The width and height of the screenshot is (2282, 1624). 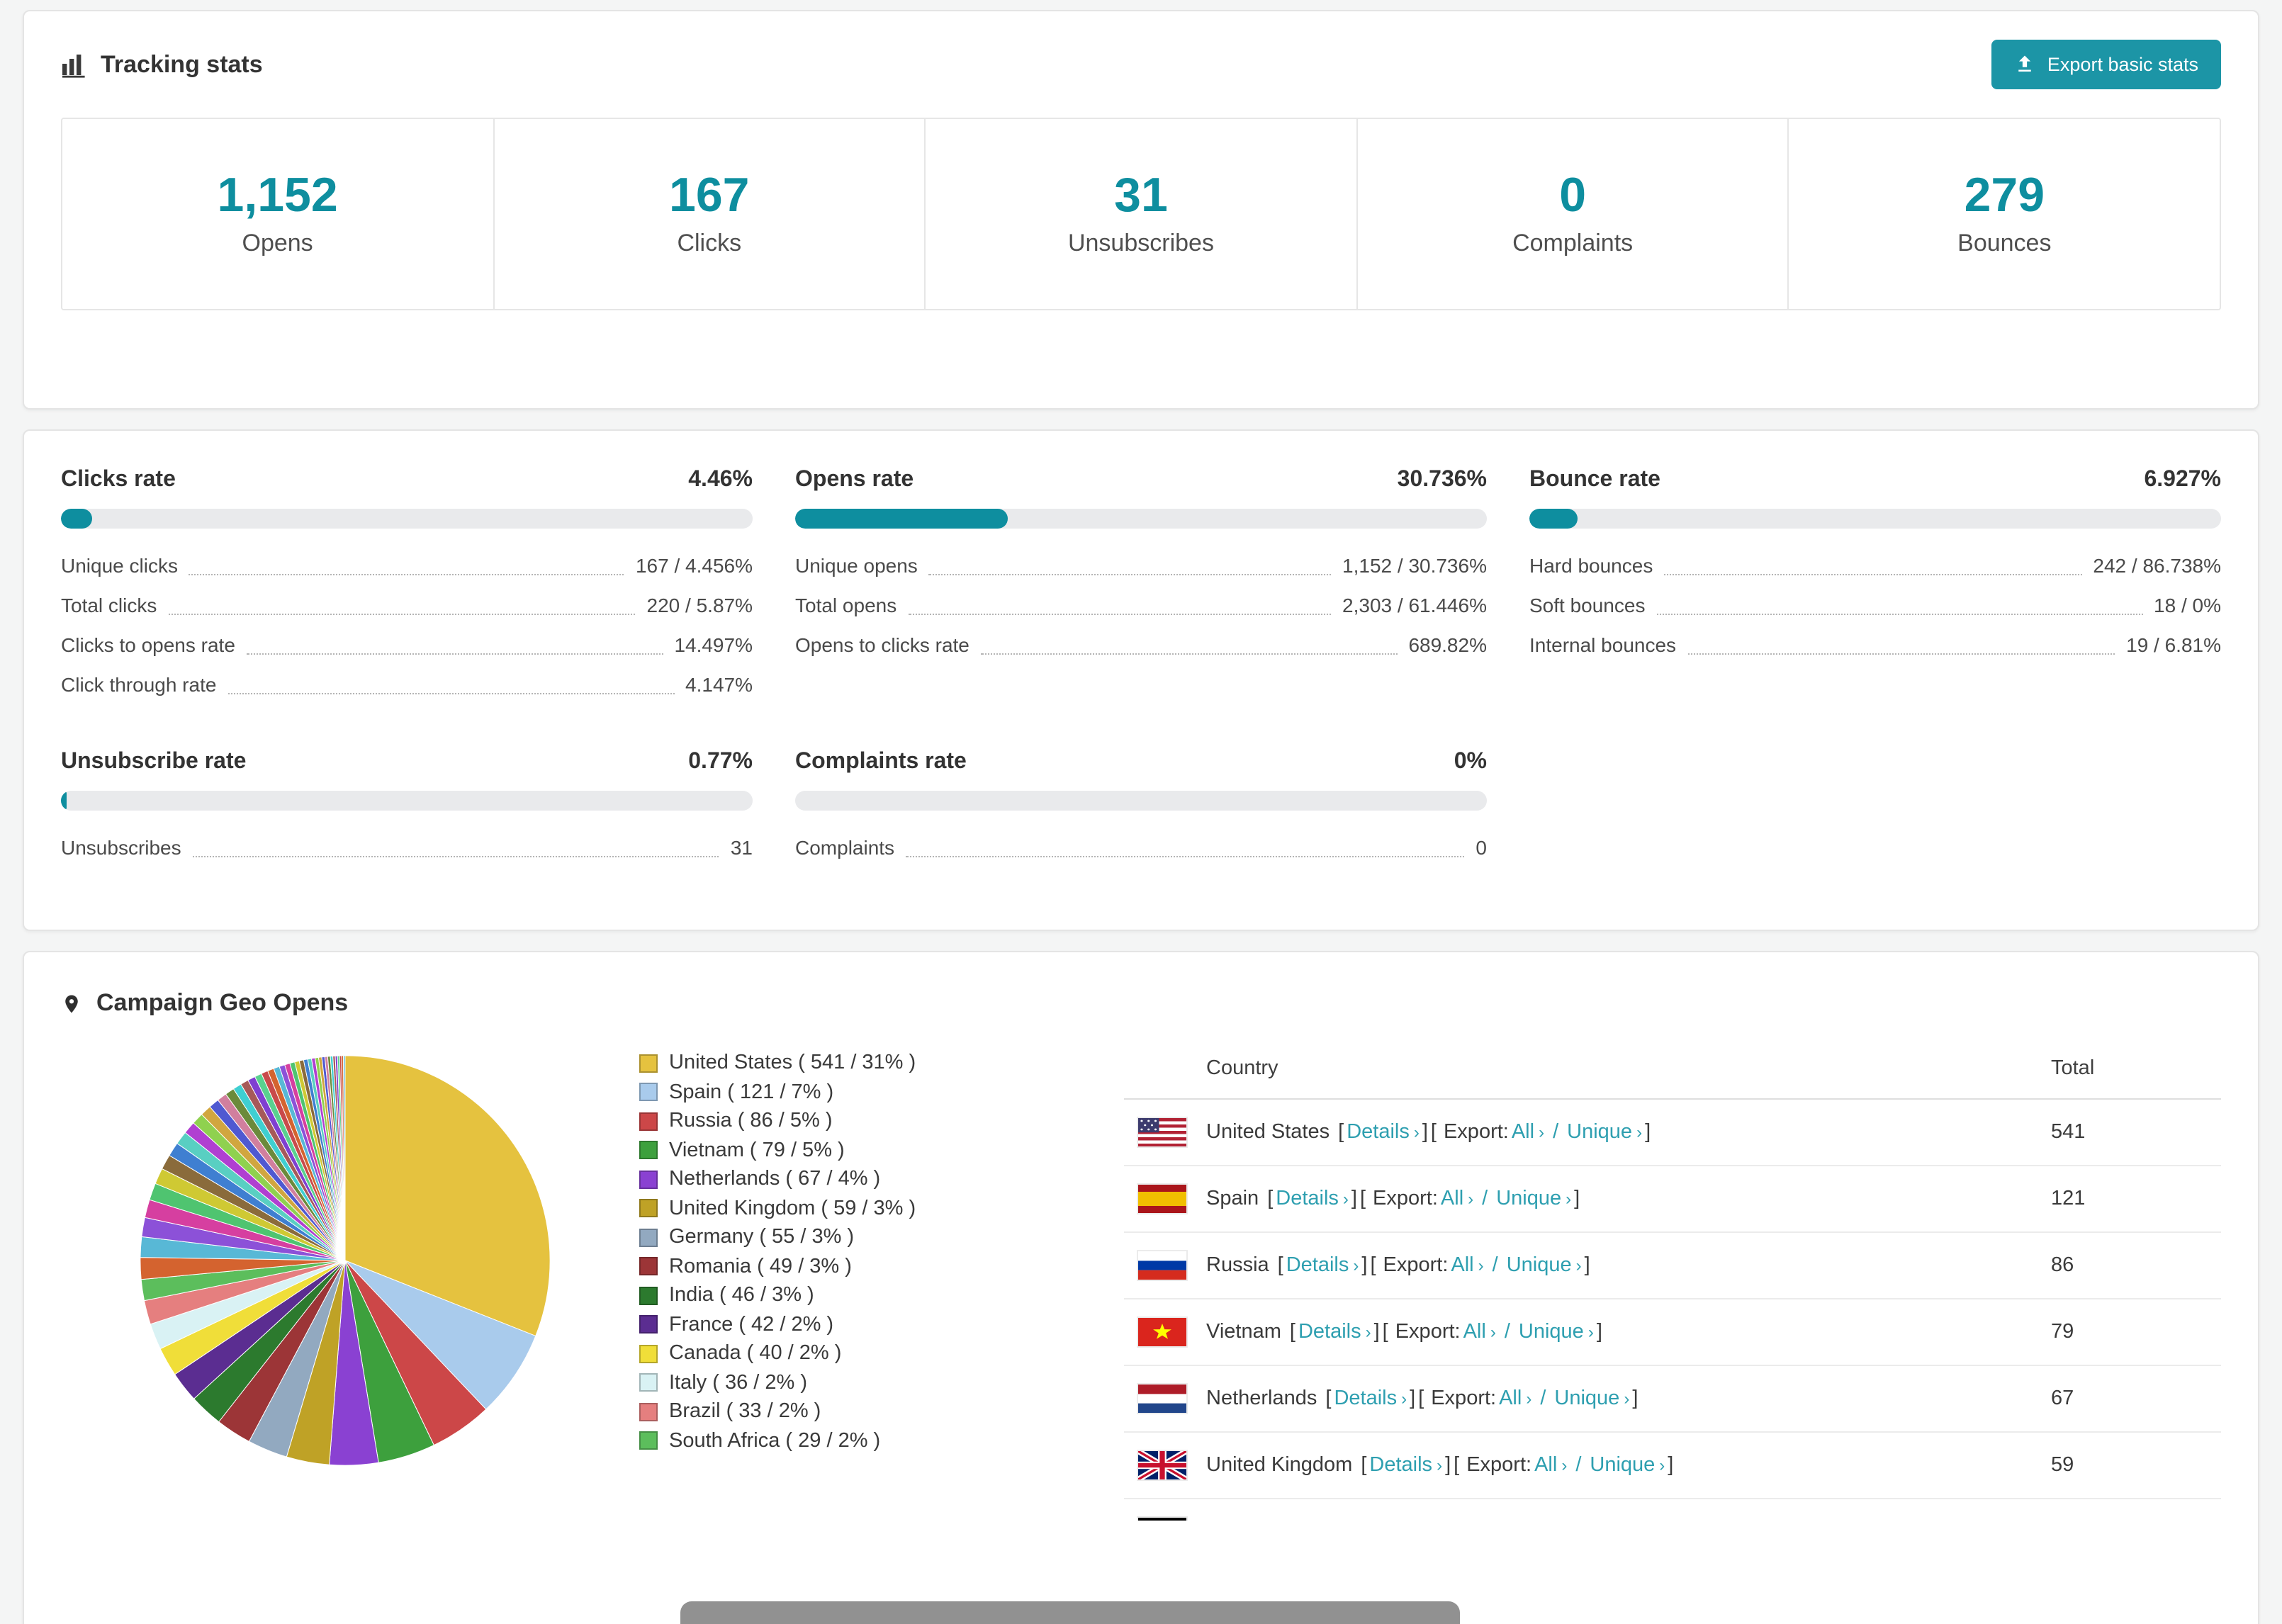 What do you see at coordinates (1573, 243) in the screenshot?
I see `complaints-label: Complaints` at bounding box center [1573, 243].